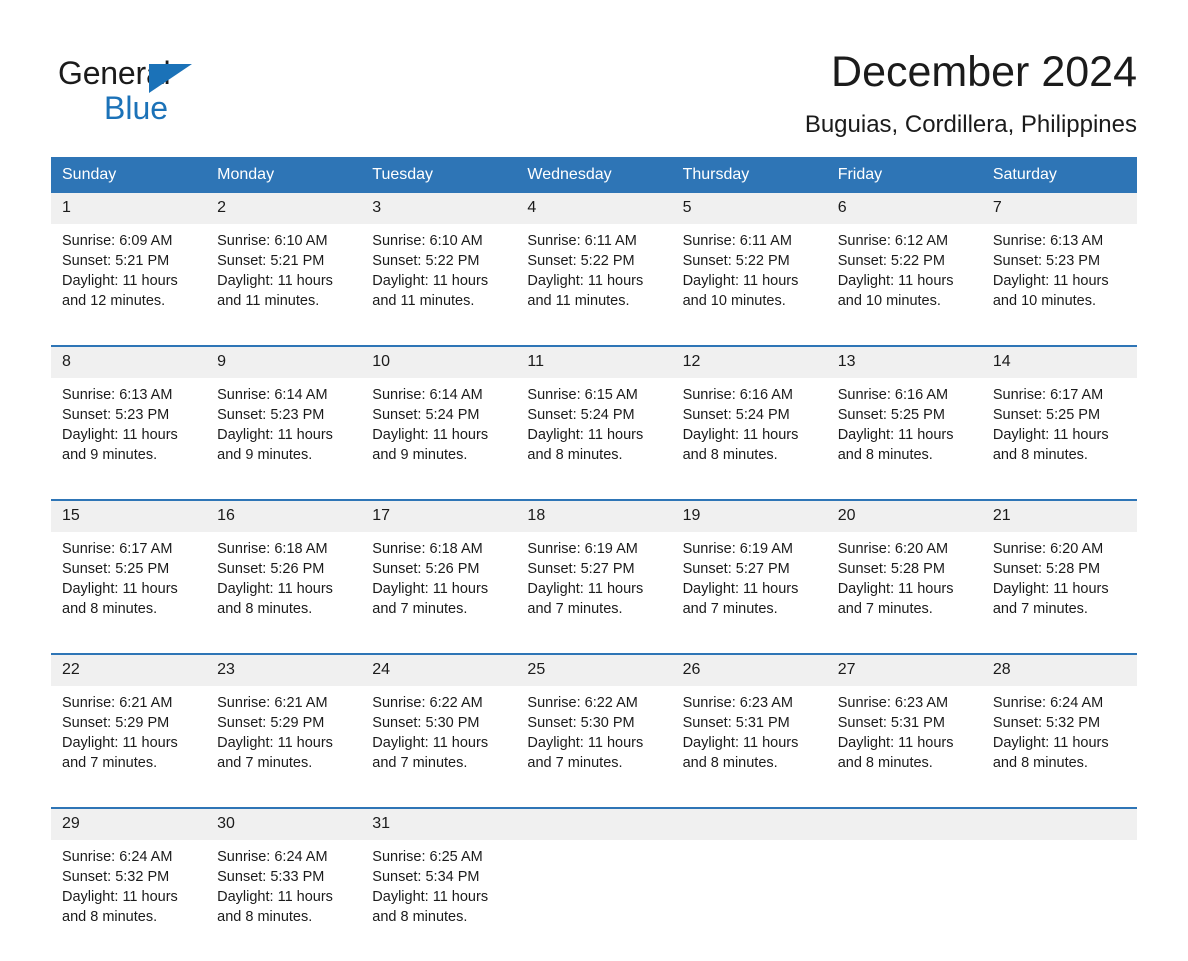 This screenshot has height=961, width=1188. Describe the element at coordinates (284, 516) in the screenshot. I see `day-number-cell: 16` at that location.